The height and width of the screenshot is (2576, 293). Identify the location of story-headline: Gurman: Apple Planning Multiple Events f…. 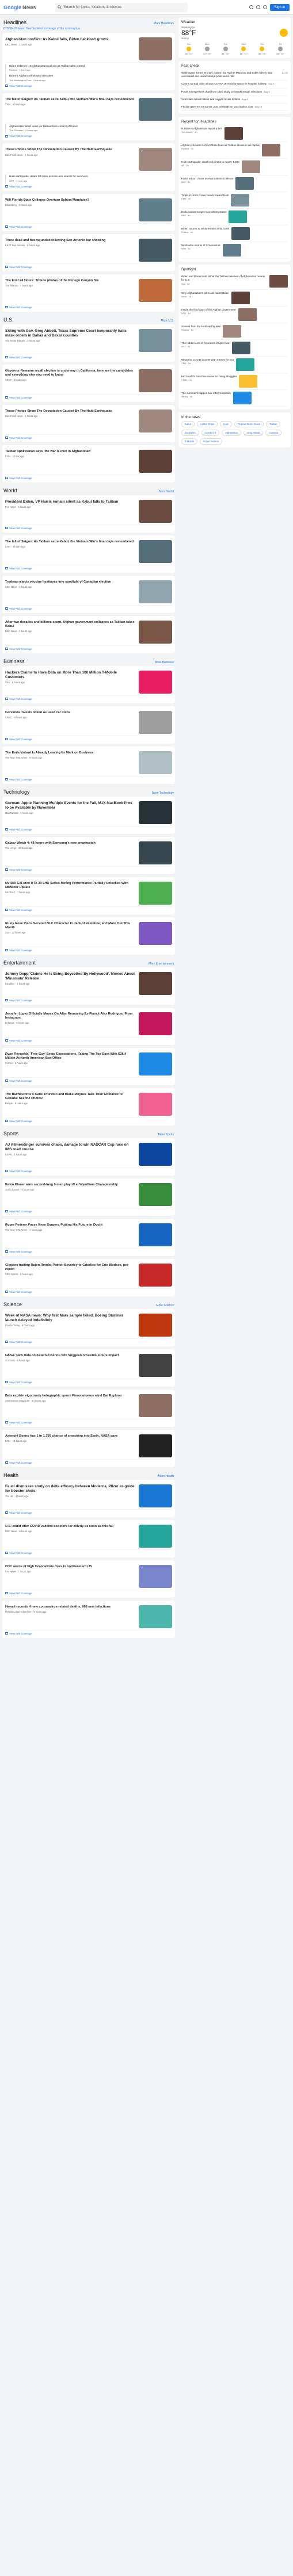
(70, 806).